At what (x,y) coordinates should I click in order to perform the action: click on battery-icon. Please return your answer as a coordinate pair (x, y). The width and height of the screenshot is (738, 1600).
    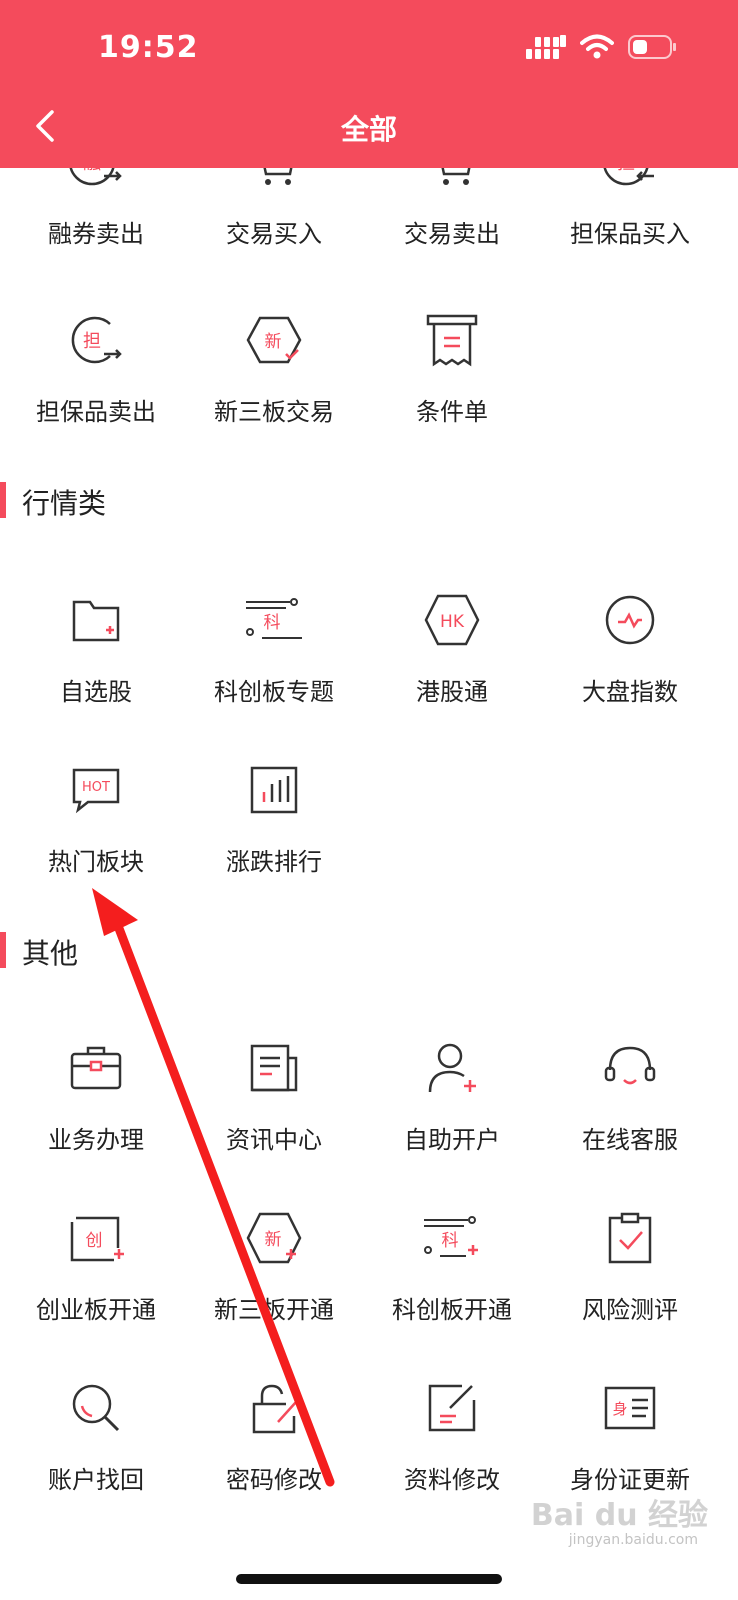
    Looking at the image, I should click on (652, 47).